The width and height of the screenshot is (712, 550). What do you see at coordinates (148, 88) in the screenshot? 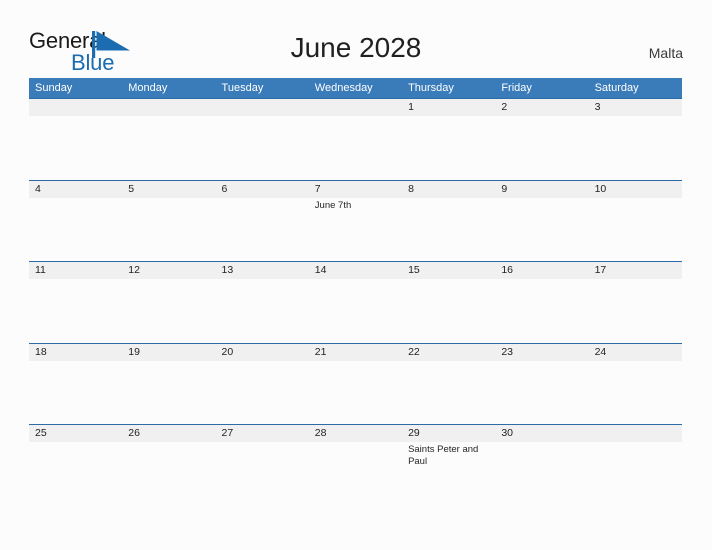
I see `weekday-header-monday: Monday` at bounding box center [148, 88].